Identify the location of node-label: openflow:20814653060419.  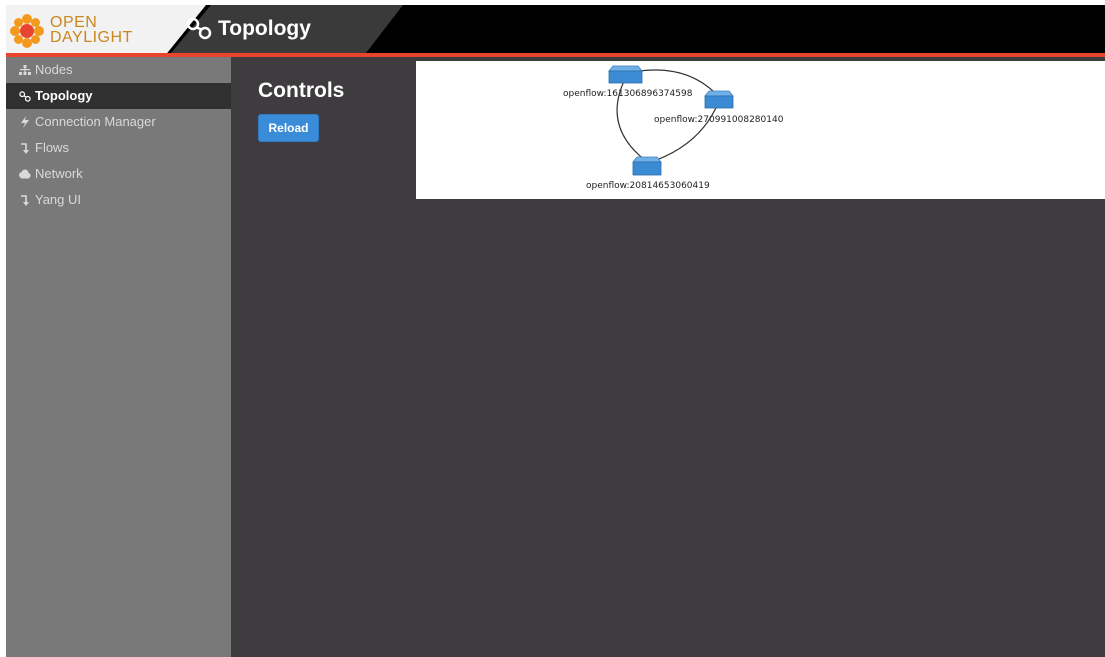
(648, 186).